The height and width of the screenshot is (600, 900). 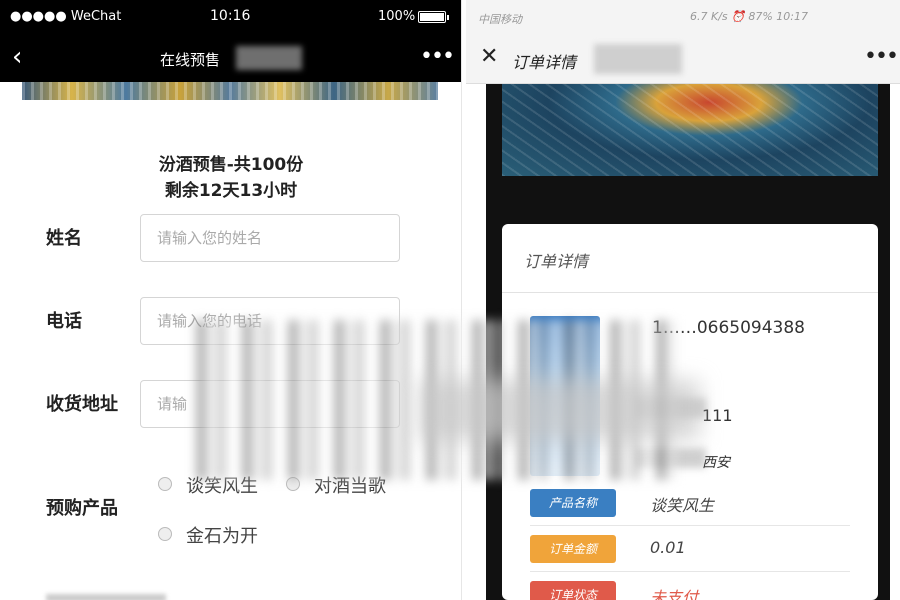 What do you see at coordinates (544, 62) in the screenshot?
I see `page-title: 订单详情` at bounding box center [544, 62].